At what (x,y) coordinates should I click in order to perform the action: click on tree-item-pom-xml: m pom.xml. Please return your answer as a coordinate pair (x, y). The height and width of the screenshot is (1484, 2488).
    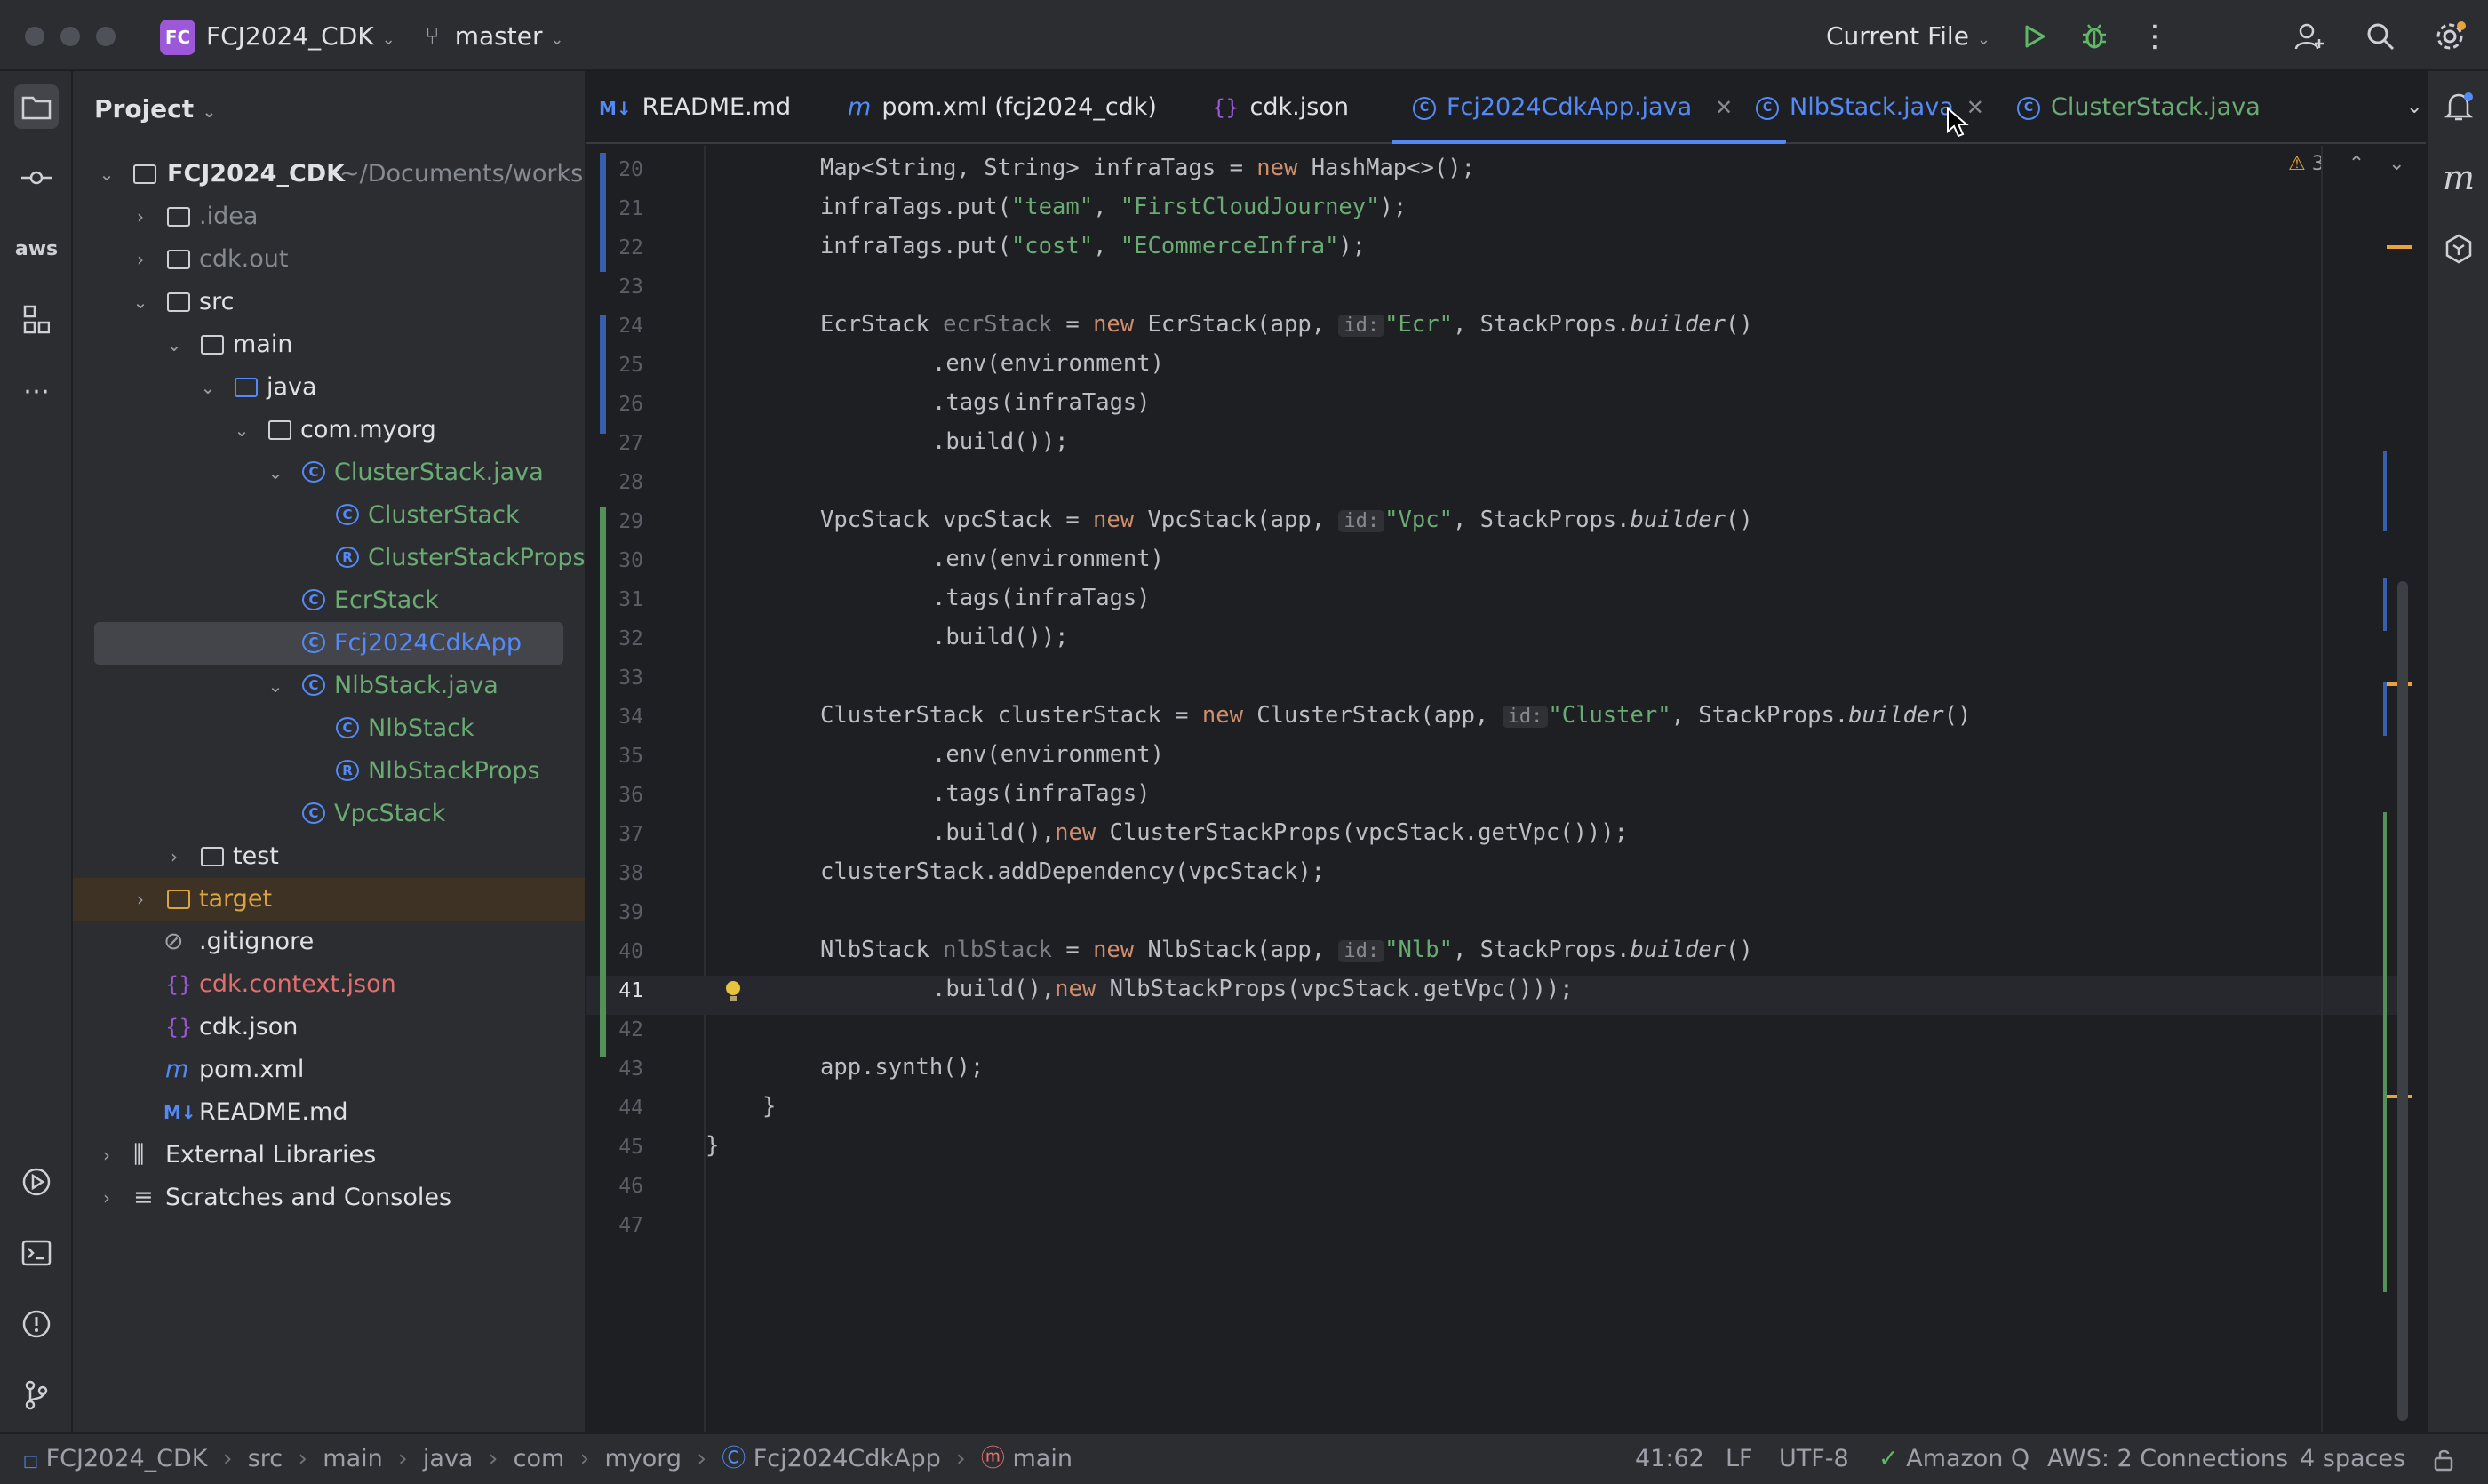
    Looking at the image, I should click on (329, 1070).